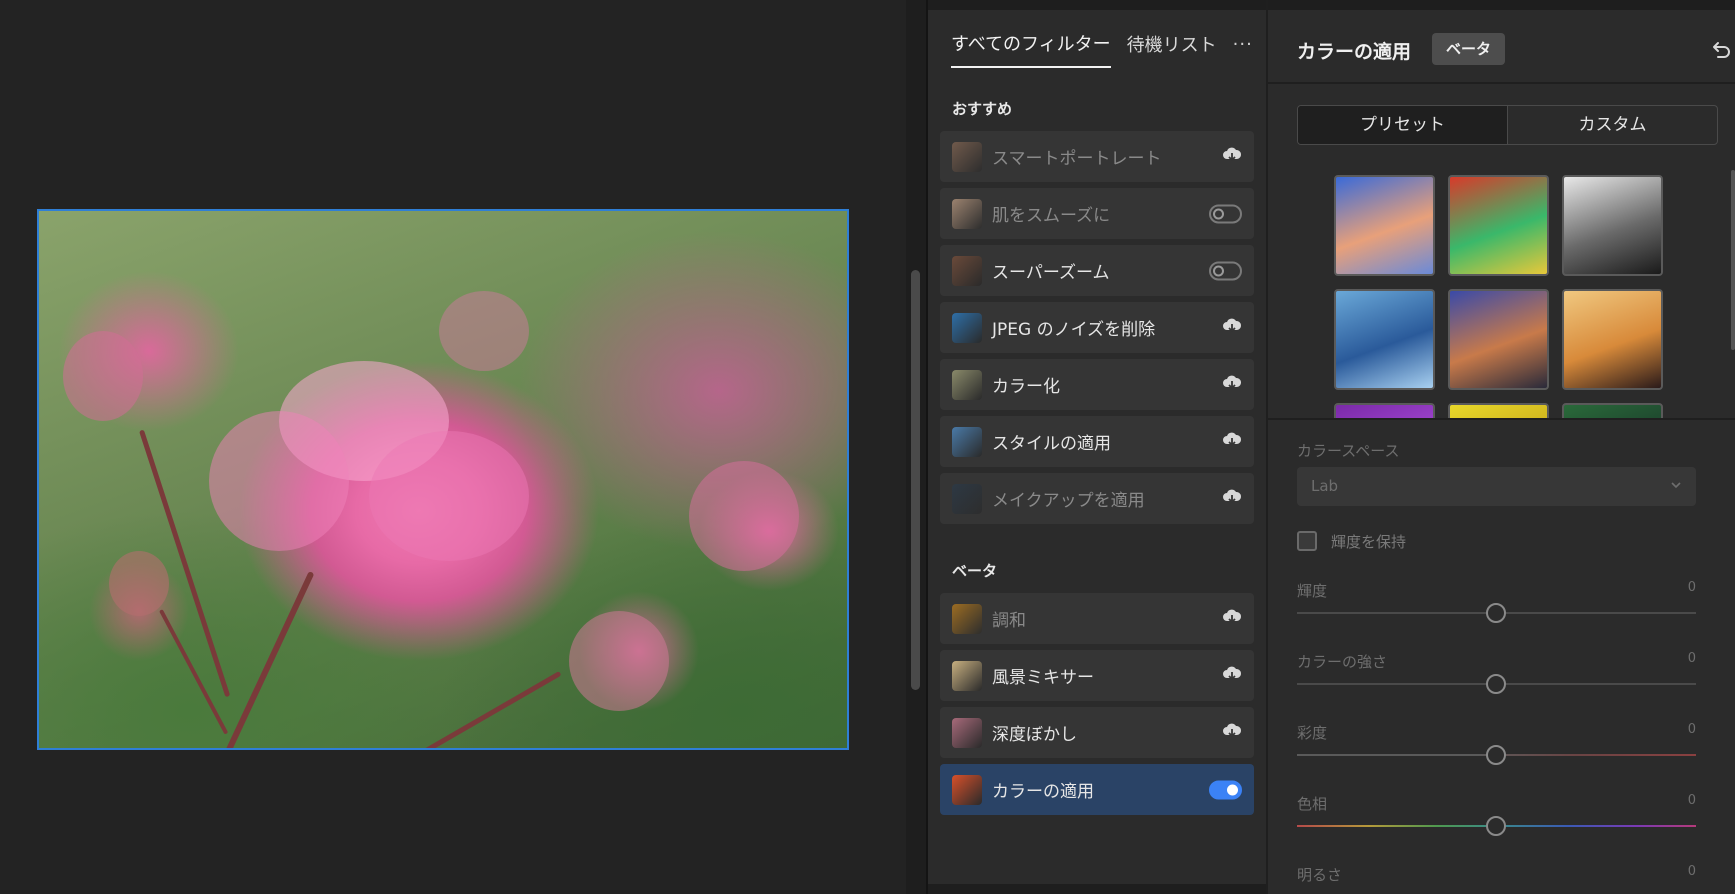  I want to click on keep-luminance-checkbox, so click(1307, 541).